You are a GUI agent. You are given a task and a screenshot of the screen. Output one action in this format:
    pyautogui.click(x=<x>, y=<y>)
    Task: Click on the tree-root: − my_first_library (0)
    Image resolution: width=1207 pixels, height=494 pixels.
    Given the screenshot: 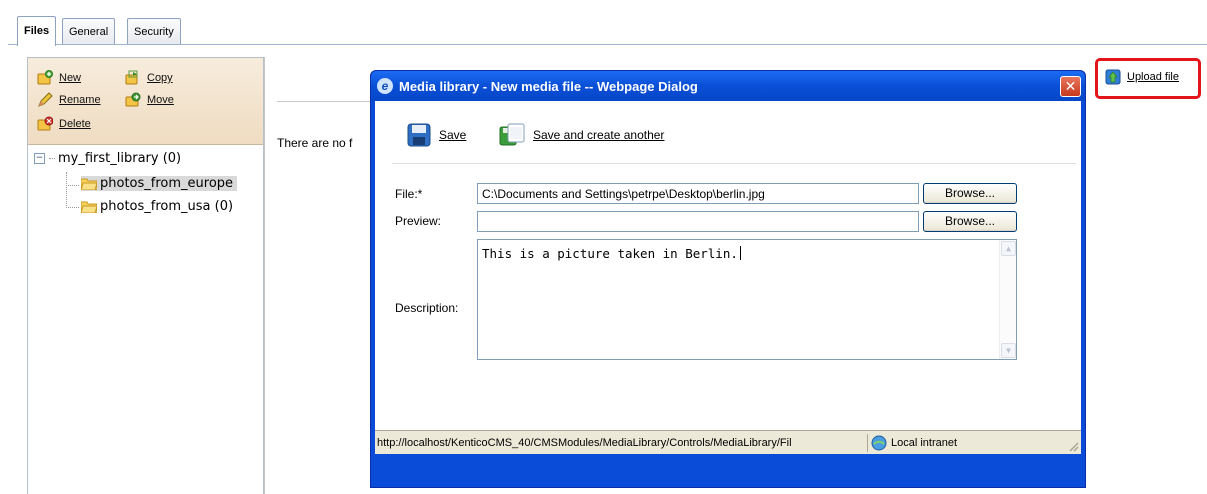 What is the action you would take?
    pyautogui.click(x=107, y=158)
    